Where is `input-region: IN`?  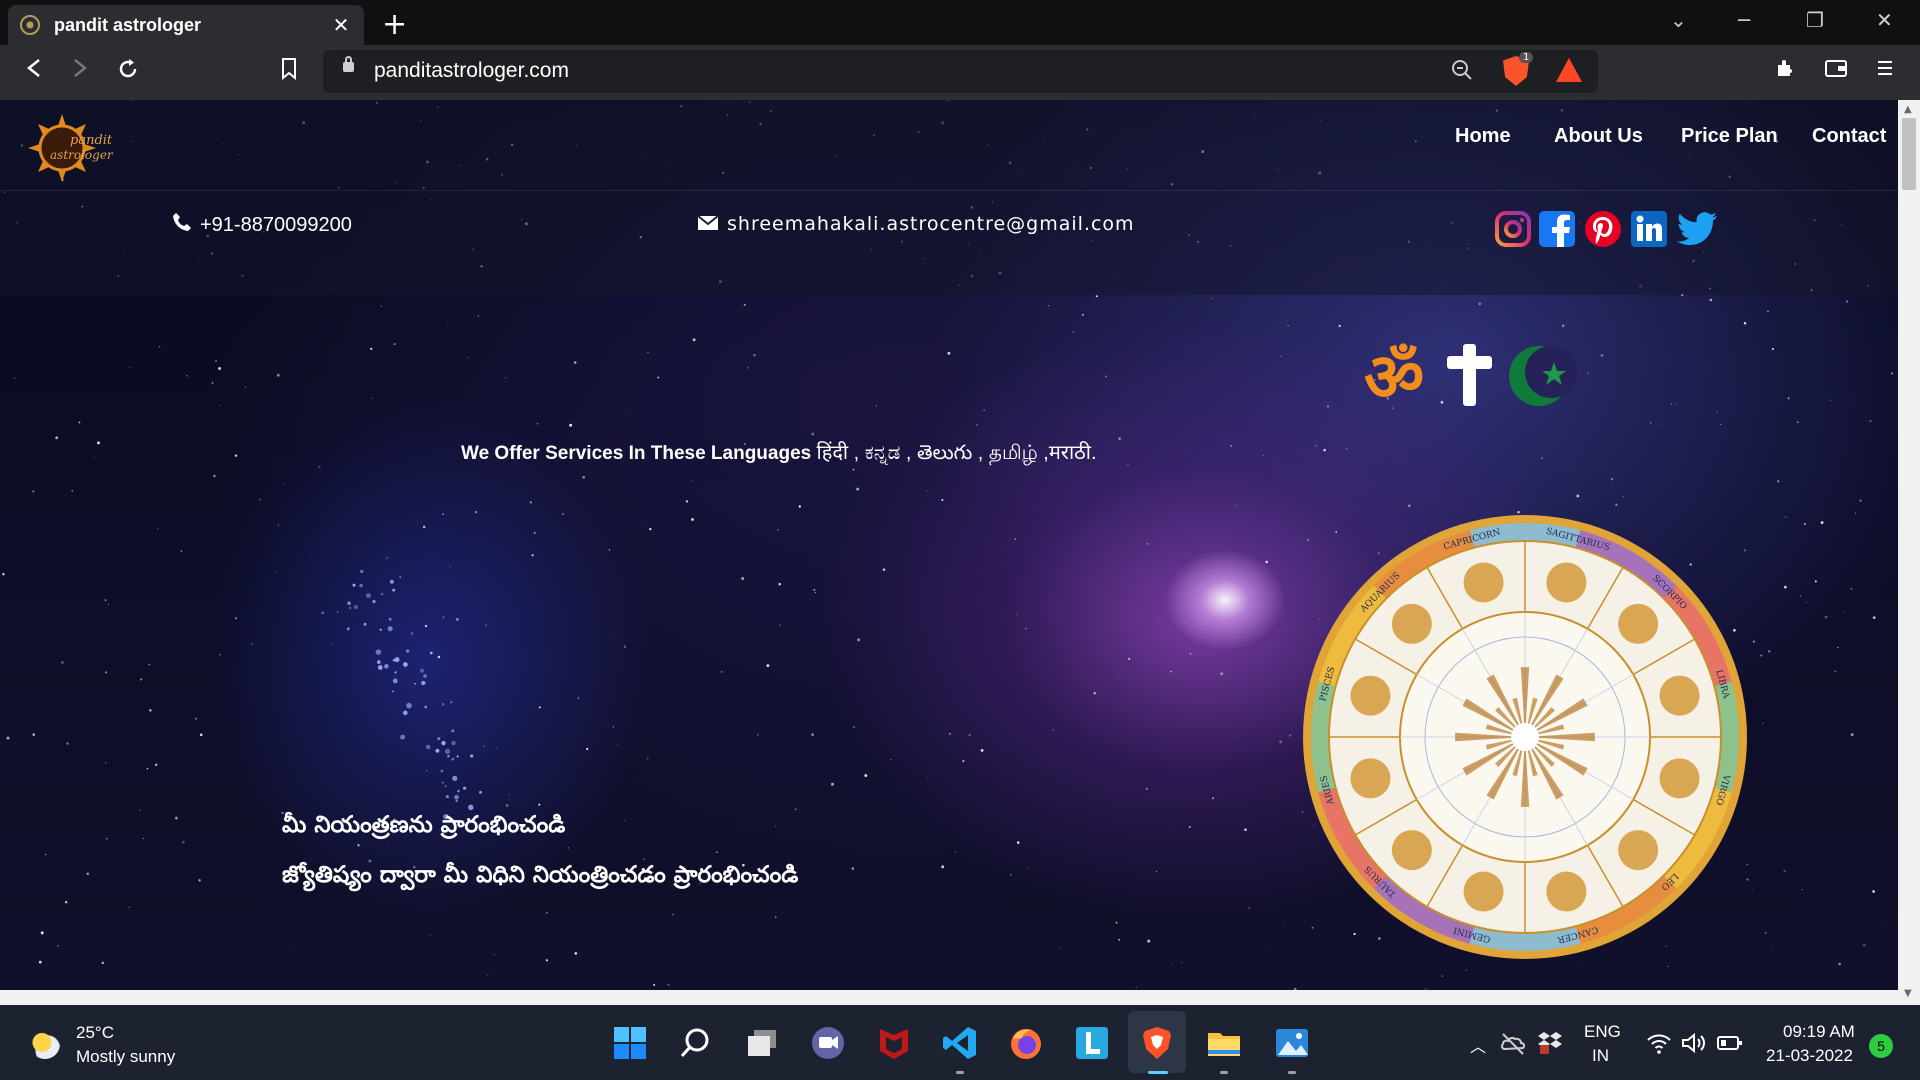
input-region: IN is located at coordinates (1600, 1056).